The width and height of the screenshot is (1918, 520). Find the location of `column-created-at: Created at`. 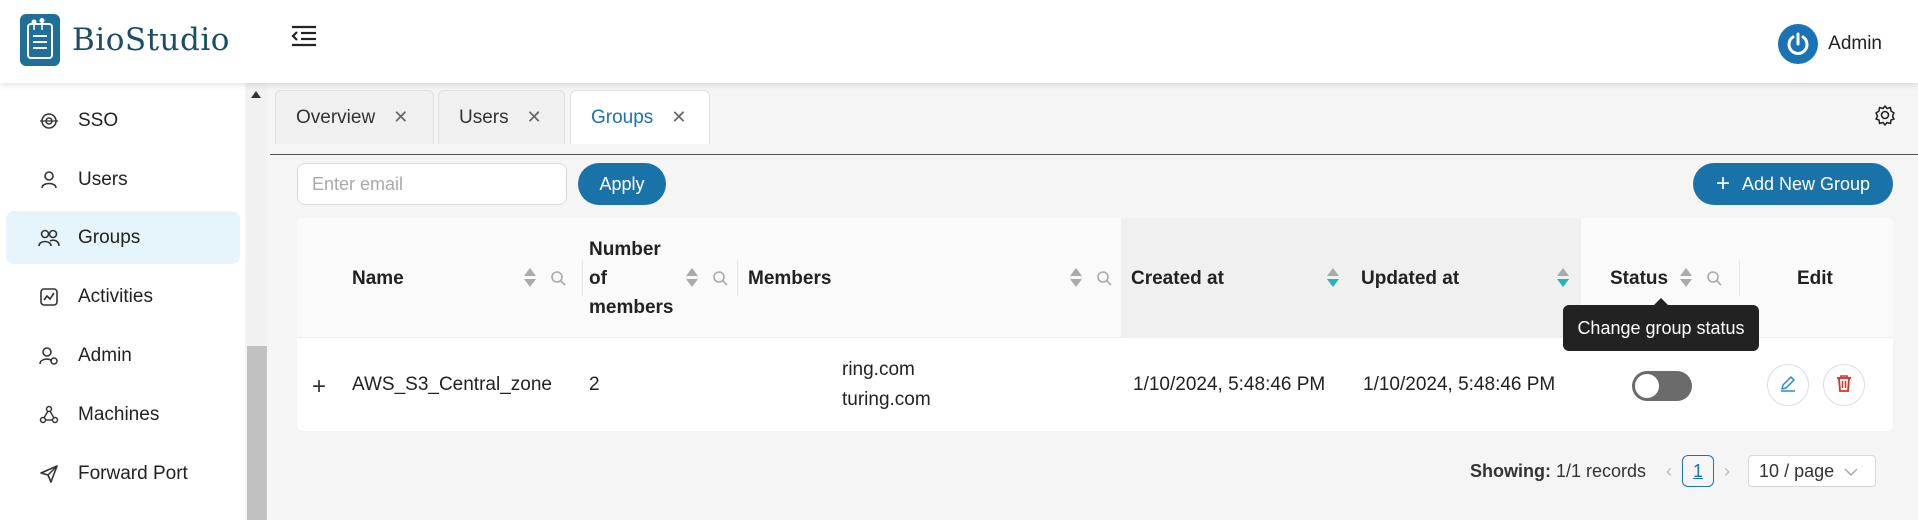

column-created-at: Created at is located at coordinates (1236, 278).